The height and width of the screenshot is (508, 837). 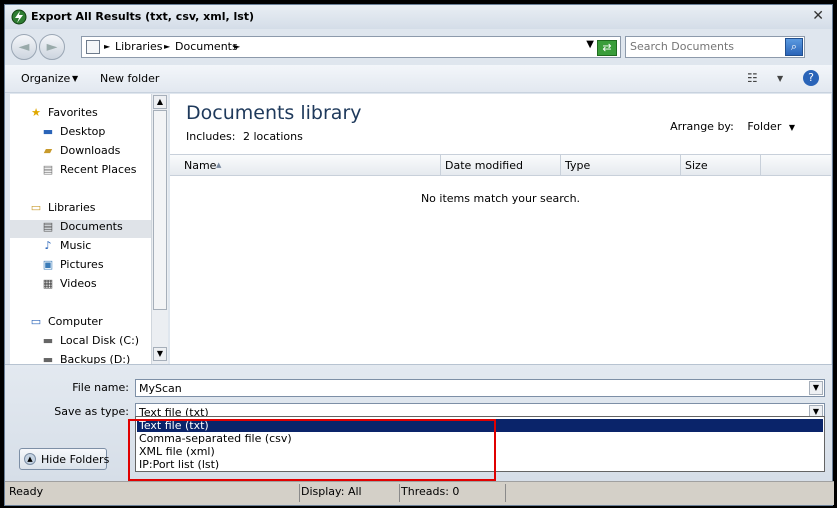 What do you see at coordinates (160, 210) in the screenshot?
I see `scroll-thumb` at bounding box center [160, 210].